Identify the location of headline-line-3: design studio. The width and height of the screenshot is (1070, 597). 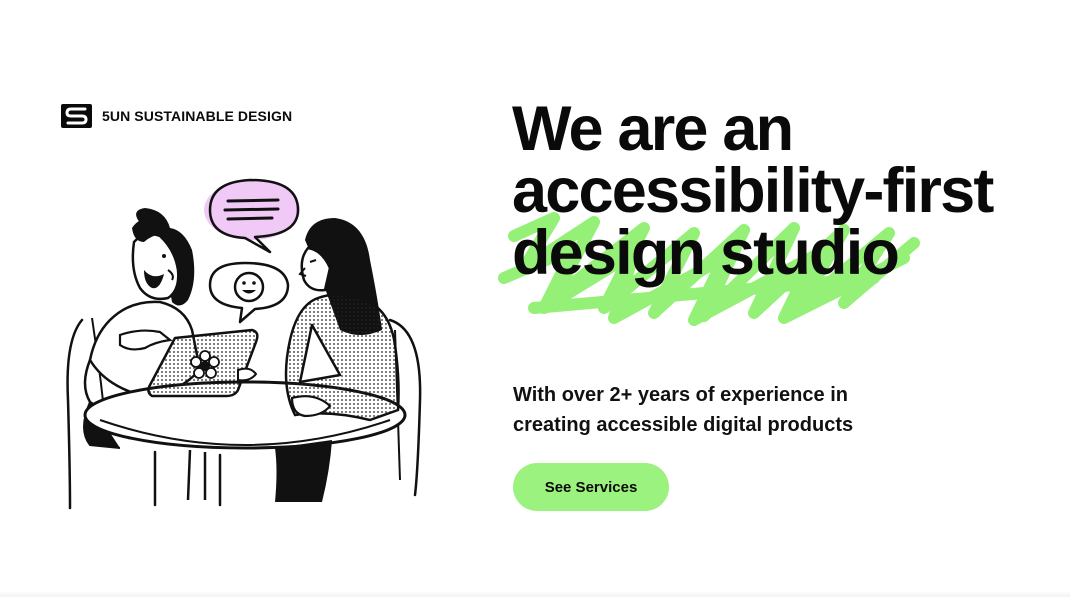
(706, 253).